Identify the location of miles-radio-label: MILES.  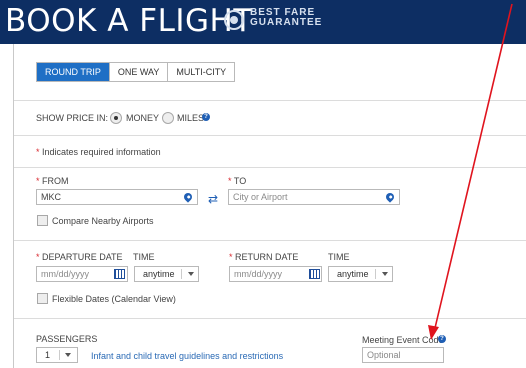
(190, 118).